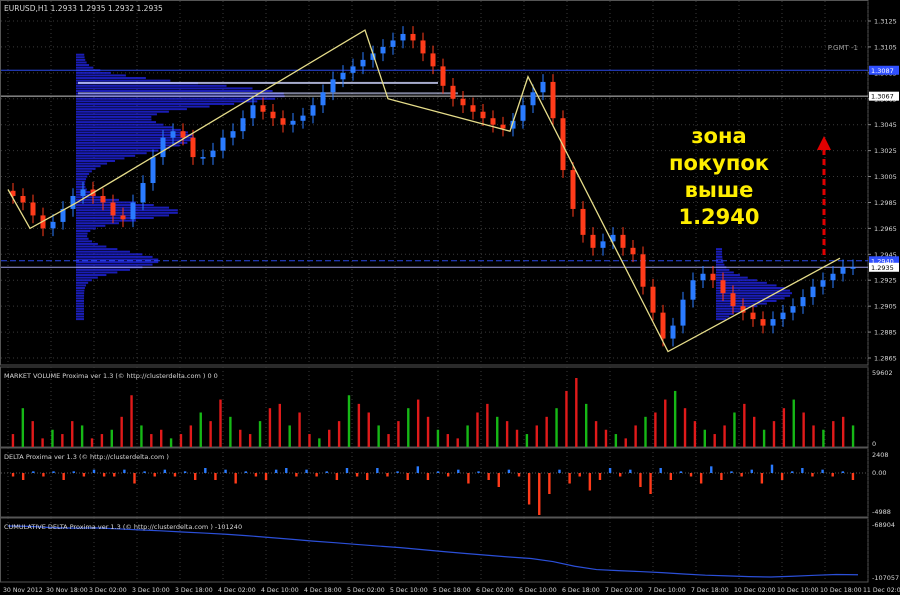 This screenshot has height=595, width=900. I want to click on time-axis-label: 6 Dec 18:00, so click(581, 590).